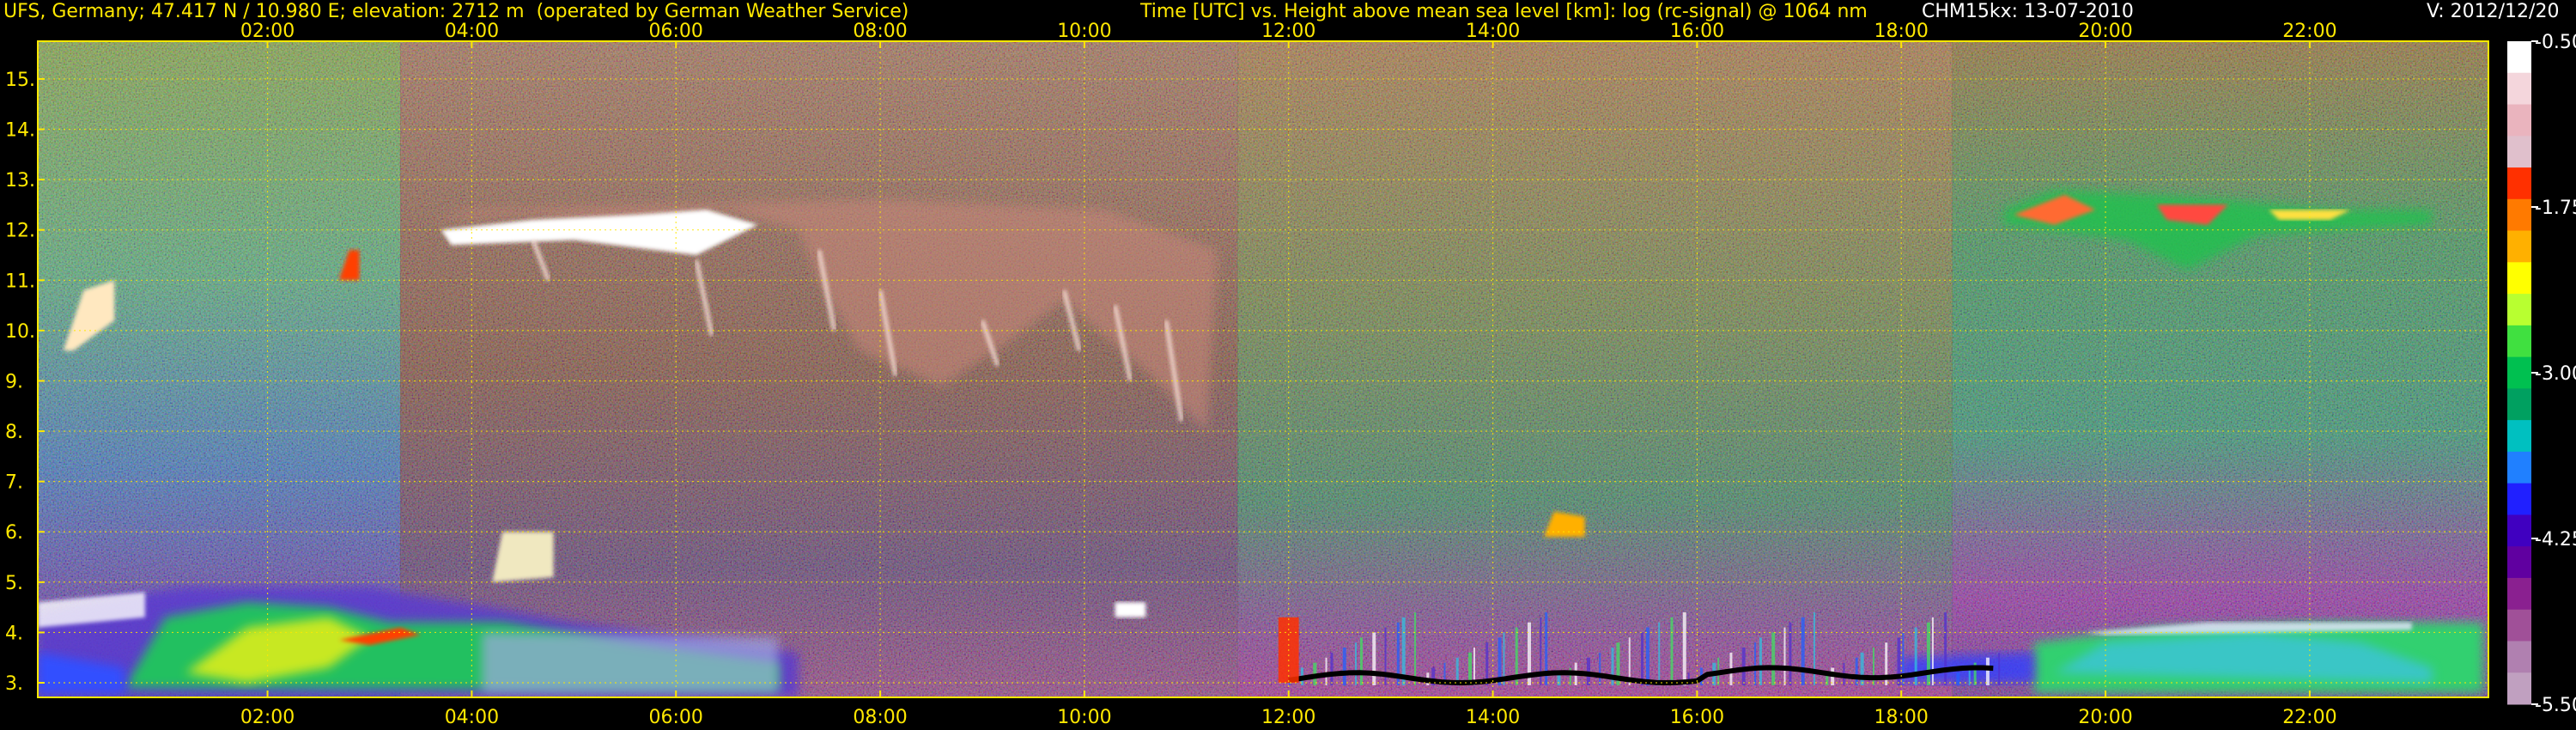  I want to click on colorbar-tick-label: -4.25, so click(2555, 540).